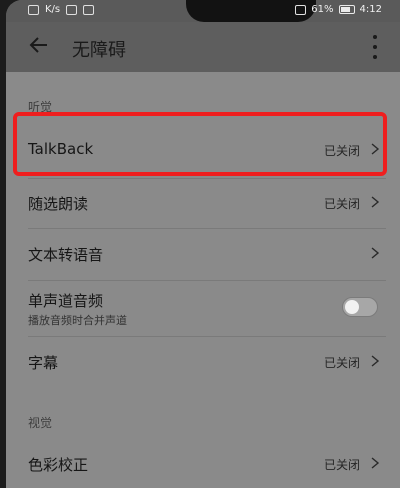 Image resolution: width=400 pixels, height=488 pixels. What do you see at coordinates (77, 320) in the screenshot?
I see `setting-subtitle: 播放音频时合并声道` at bounding box center [77, 320].